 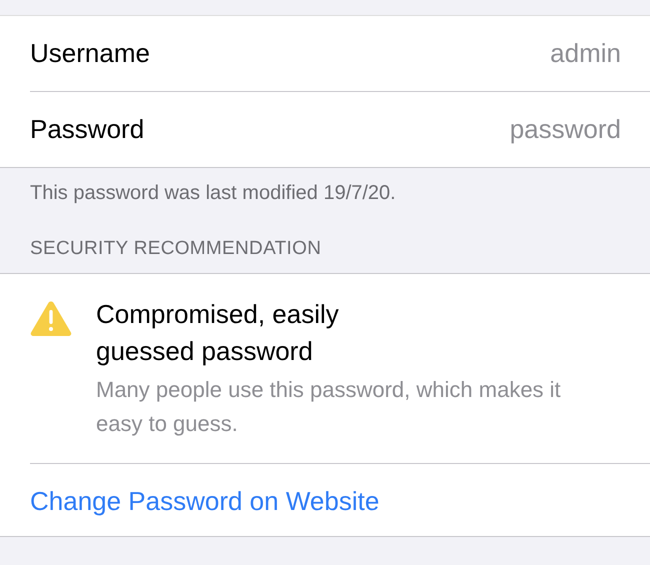 I want to click on change-password-link: Change Password on Website, so click(x=205, y=501).